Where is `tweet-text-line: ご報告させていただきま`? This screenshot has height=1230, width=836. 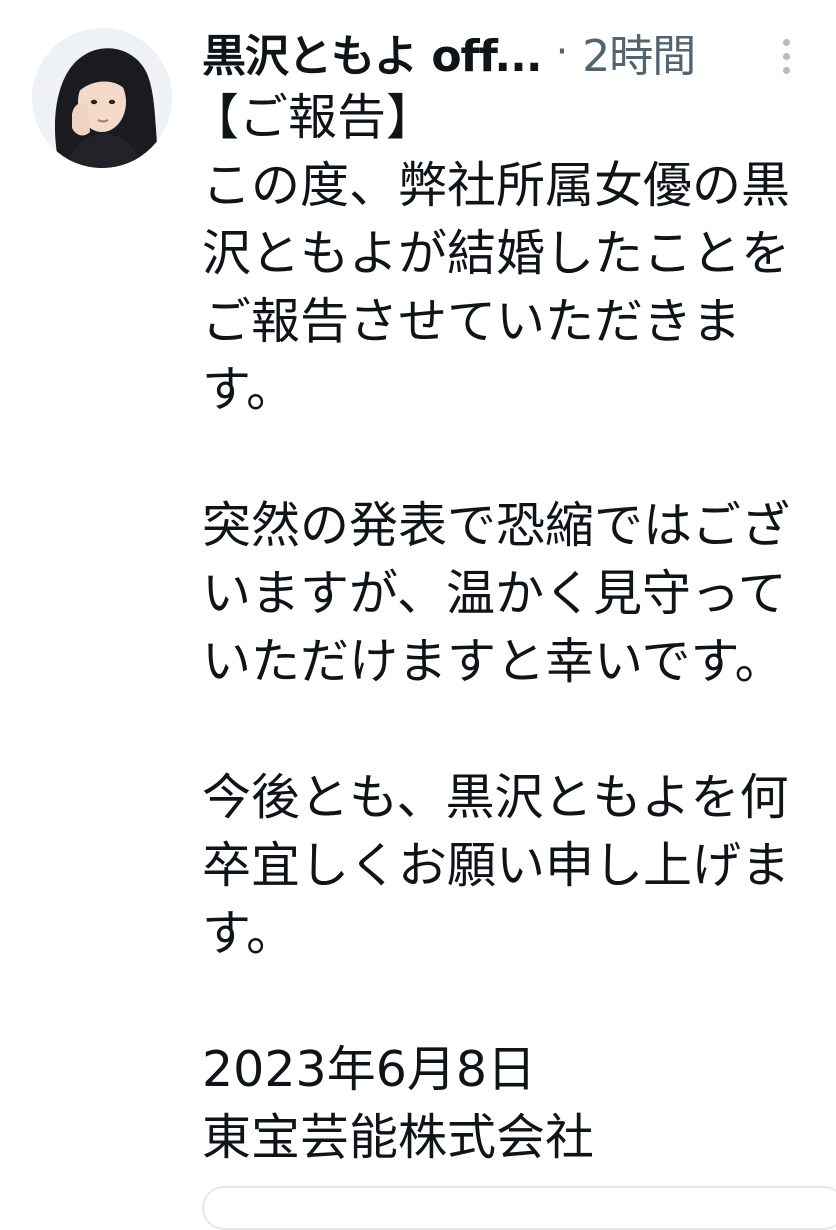 tweet-text-line: ご報告させていただきま is located at coordinates (472, 321).